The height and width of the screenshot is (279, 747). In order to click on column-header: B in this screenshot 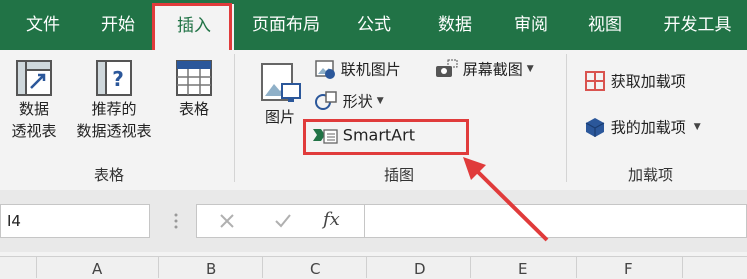, I will do `click(211, 269)`.